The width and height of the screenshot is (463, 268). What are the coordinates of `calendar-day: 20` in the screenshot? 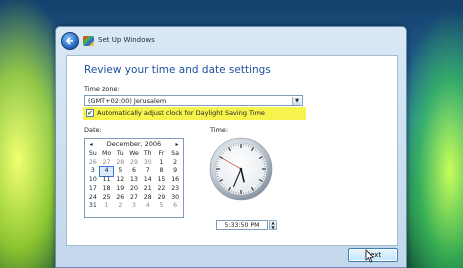 It's located at (134, 189).